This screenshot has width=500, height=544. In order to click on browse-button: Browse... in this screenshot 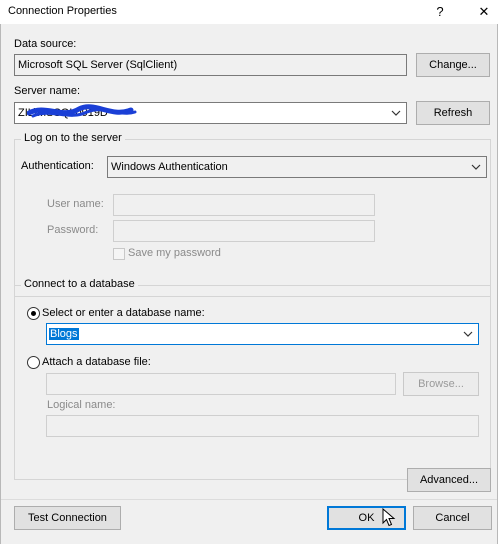, I will do `click(441, 384)`.